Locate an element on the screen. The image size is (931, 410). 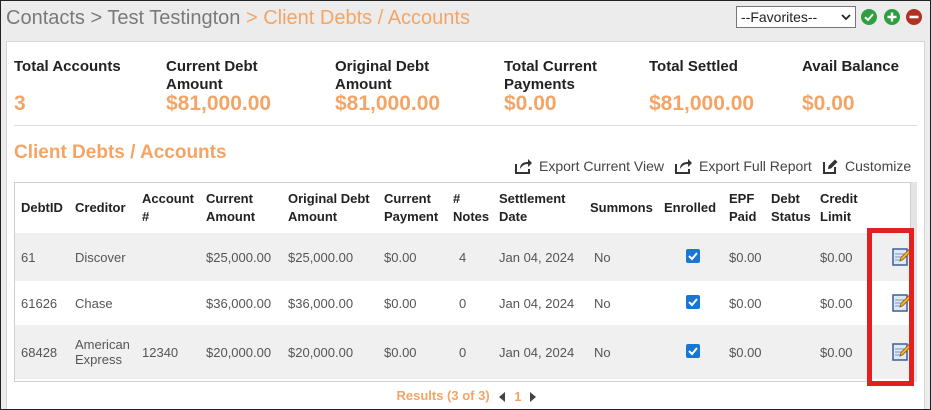
col-header-summons: Summons is located at coordinates (621, 208).